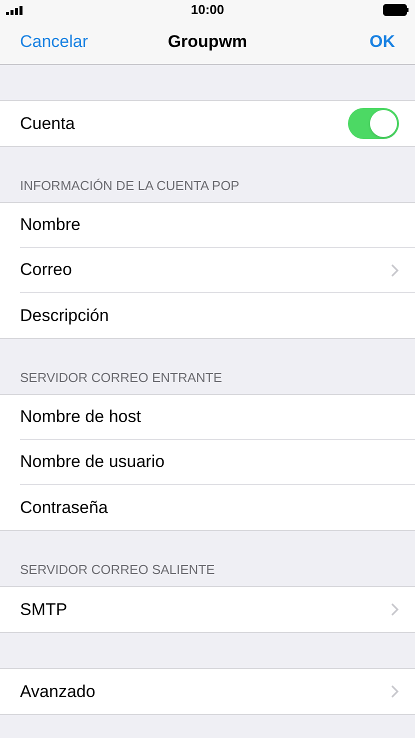 The image size is (415, 738). I want to click on section-header: SERVIDOR CORREO ENTRANTE, so click(121, 377).